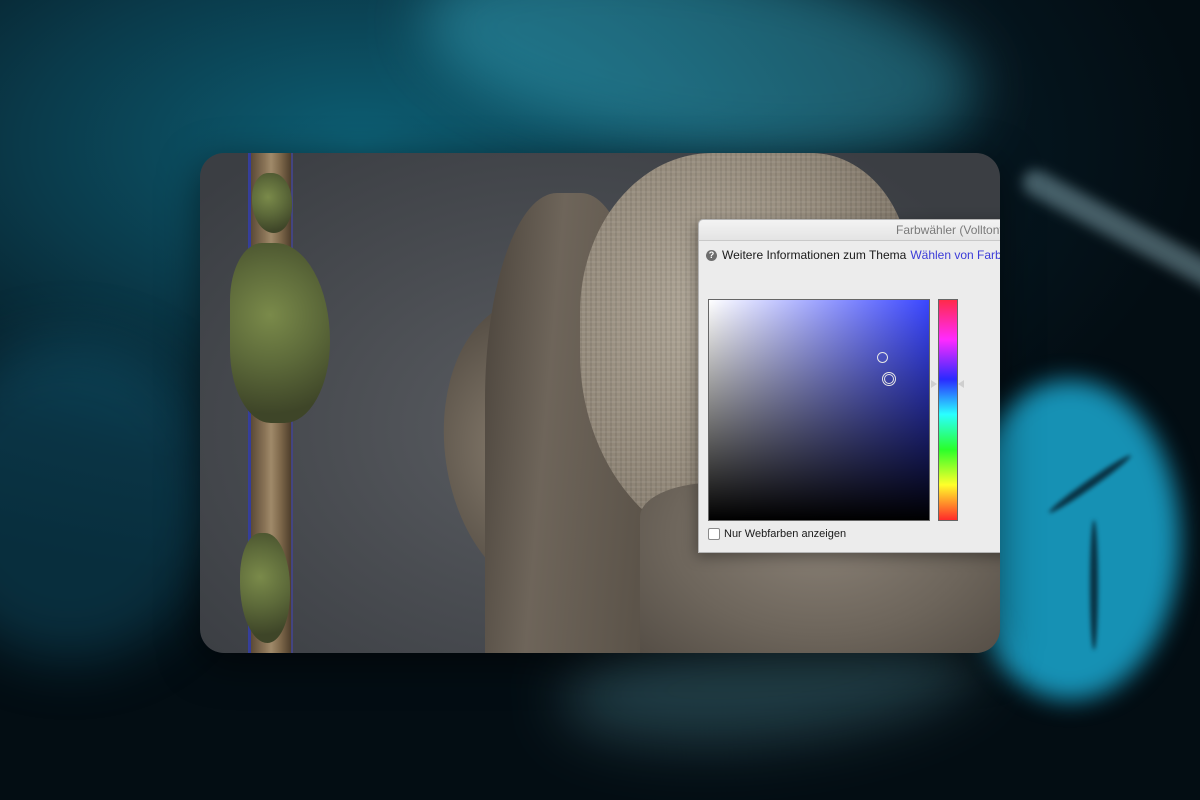 This screenshot has width=1200, height=800. Describe the element at coordinates (785, 534) in the screenshot. I see `web-colors-label: Nur Webfarben anzeigen` at that location.